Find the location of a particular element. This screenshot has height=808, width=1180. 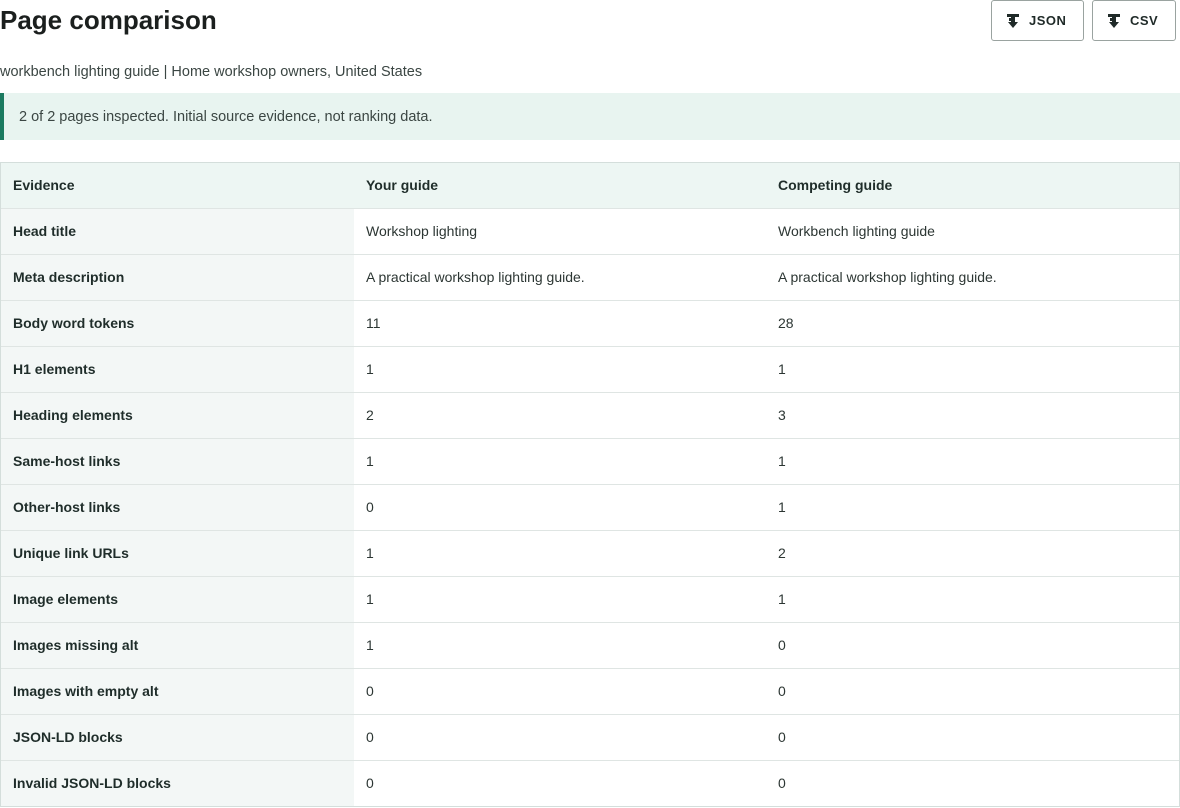

page-title: Page comparison is located at coordinates (108, 20).